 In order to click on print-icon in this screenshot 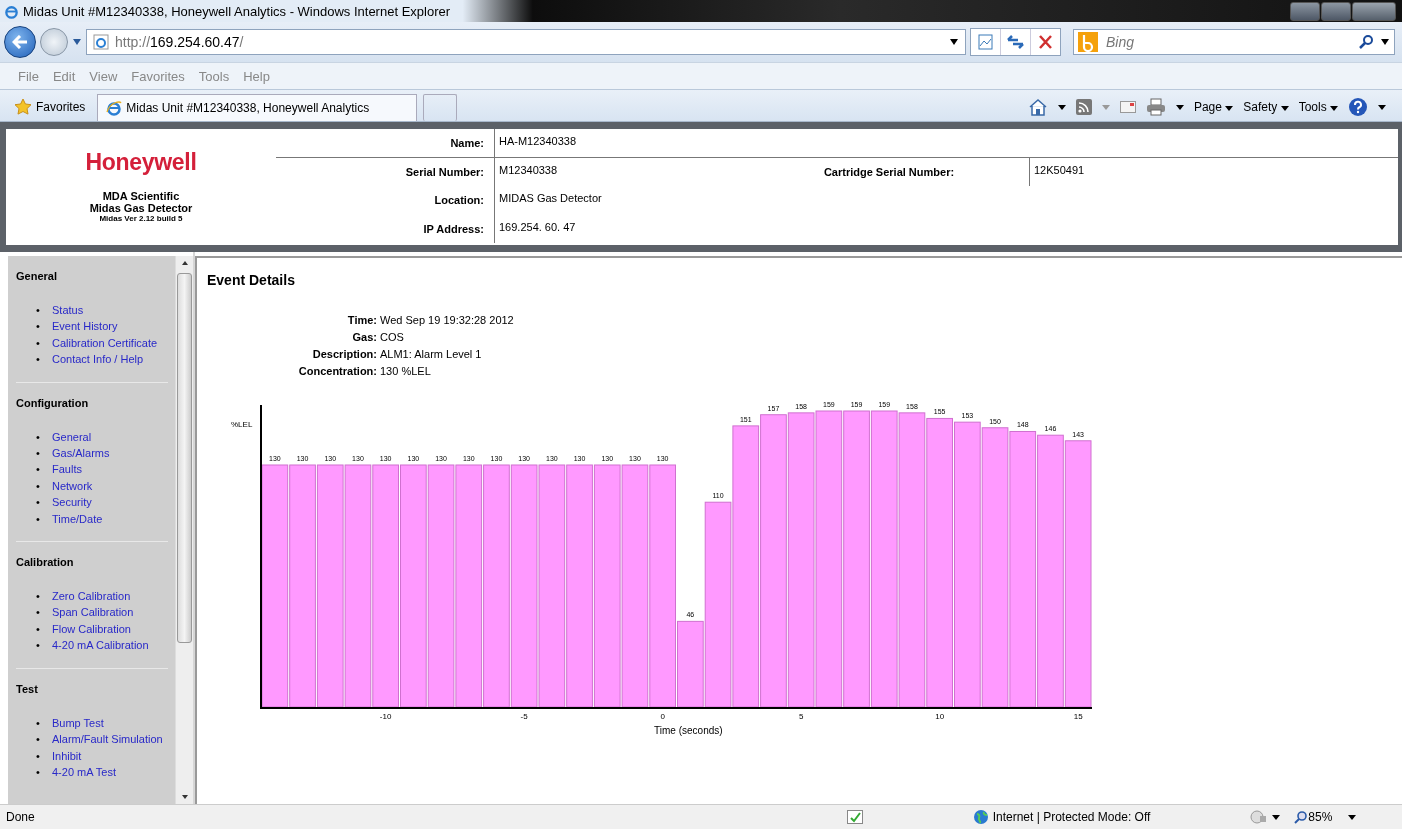, I will do `click(1155, 107)`.